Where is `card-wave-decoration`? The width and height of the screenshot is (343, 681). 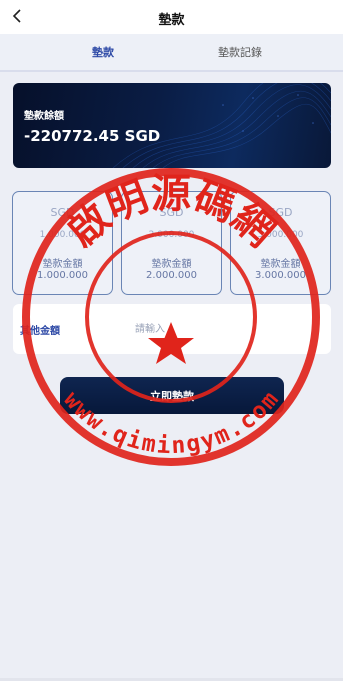
card-wave-decoration is located at coordinates (221, 125).